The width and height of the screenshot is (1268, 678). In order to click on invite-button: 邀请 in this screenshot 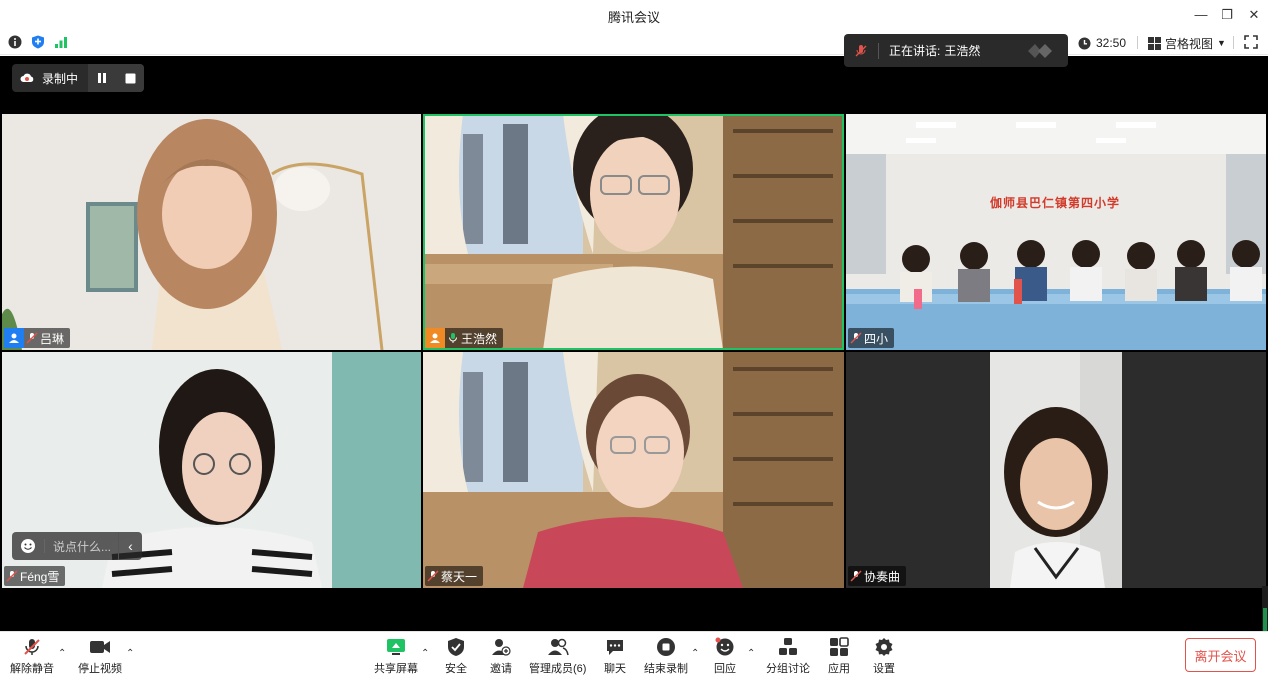, I will do `click(501, 656)`.